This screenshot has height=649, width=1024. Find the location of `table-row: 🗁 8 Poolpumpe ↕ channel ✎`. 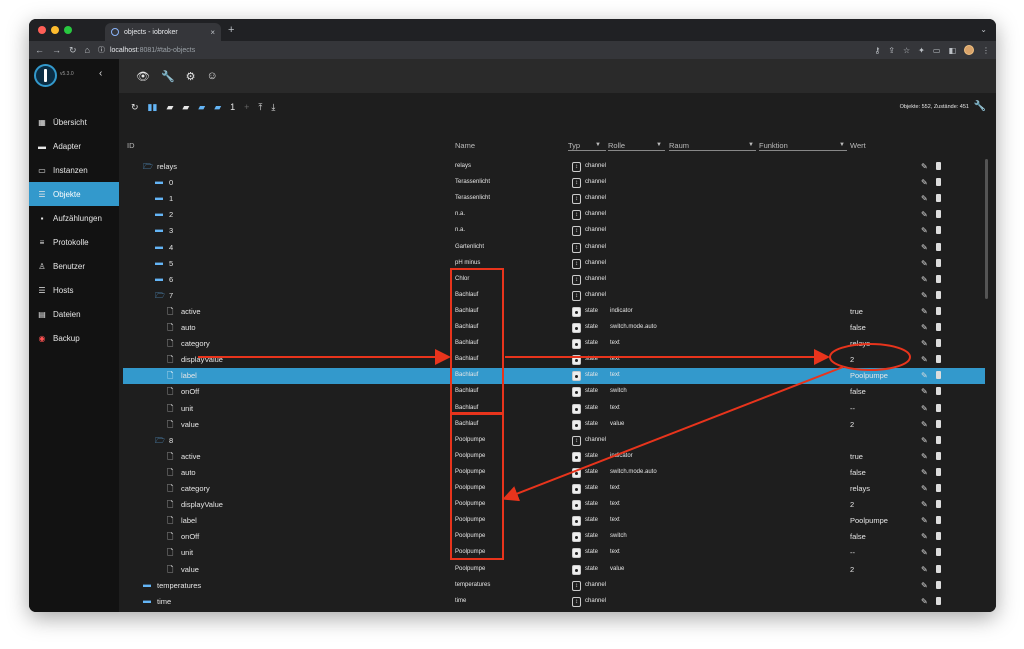

table-row: 🗁 8 Poolpumpe ↕ channel ✎ is located at coordinates (554, 441).